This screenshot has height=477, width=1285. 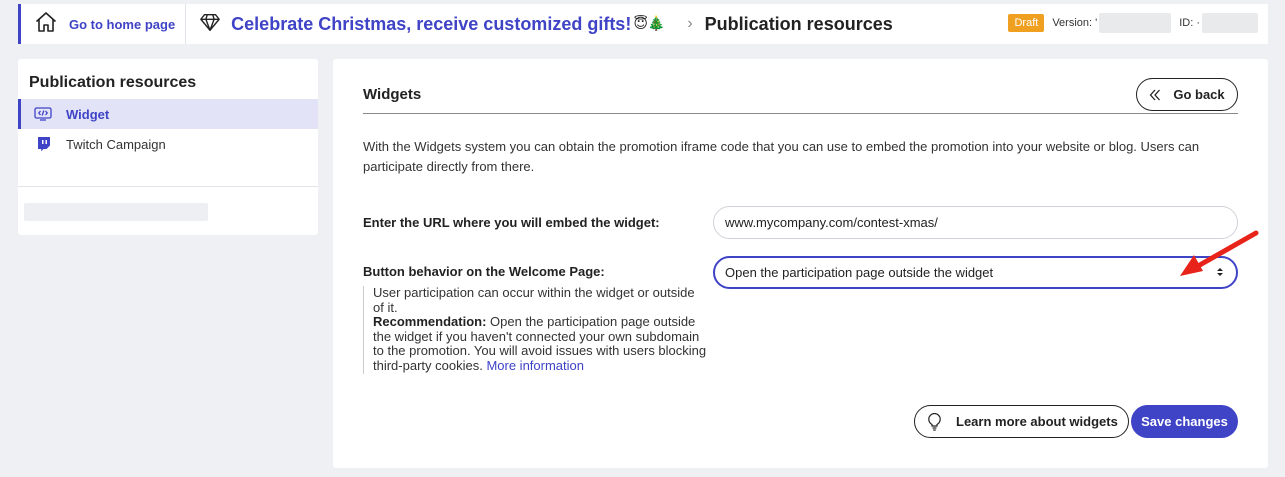 What do you see at coordinates (122, 24) in the screenshot?
I see `home-link-label: Go to home page` at bounding box center [122, 24].